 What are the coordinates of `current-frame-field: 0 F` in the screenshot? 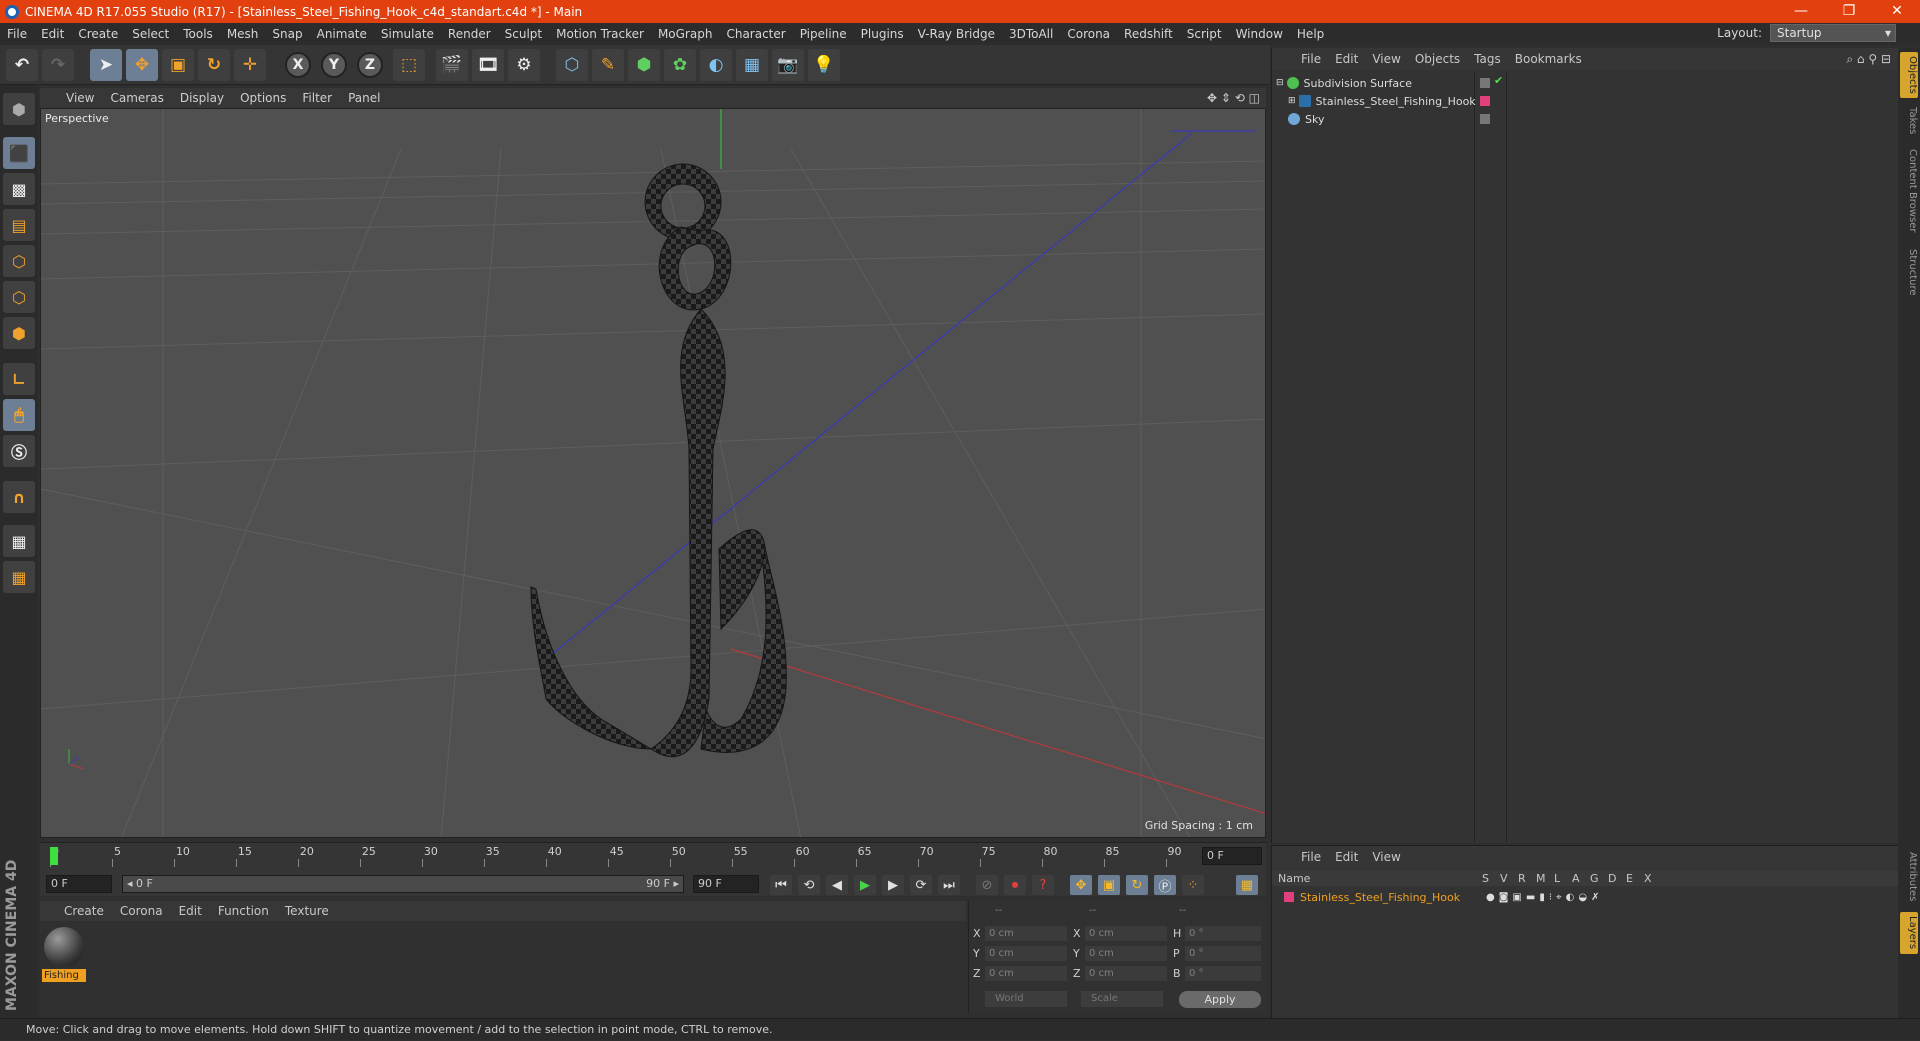 It's located at (1232, 856).